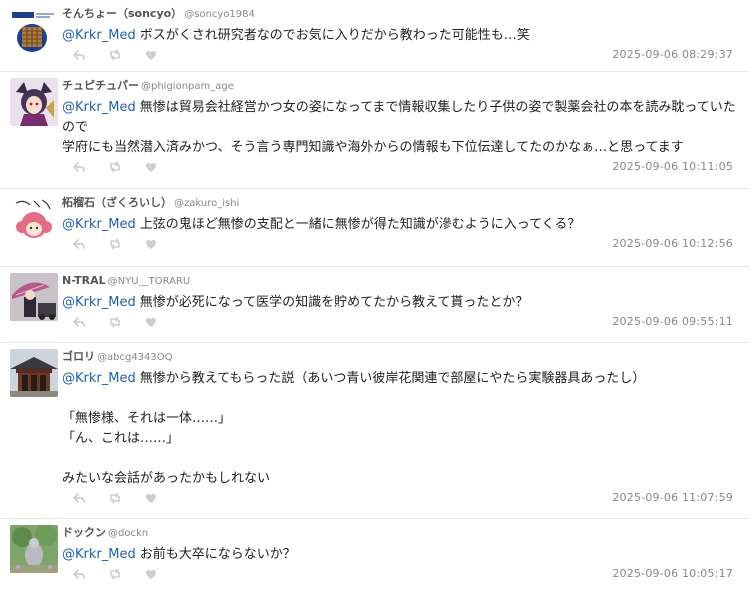 This screenshot has height=594, width=749. I want to click on author-name: ドックン, so click(84, 532).